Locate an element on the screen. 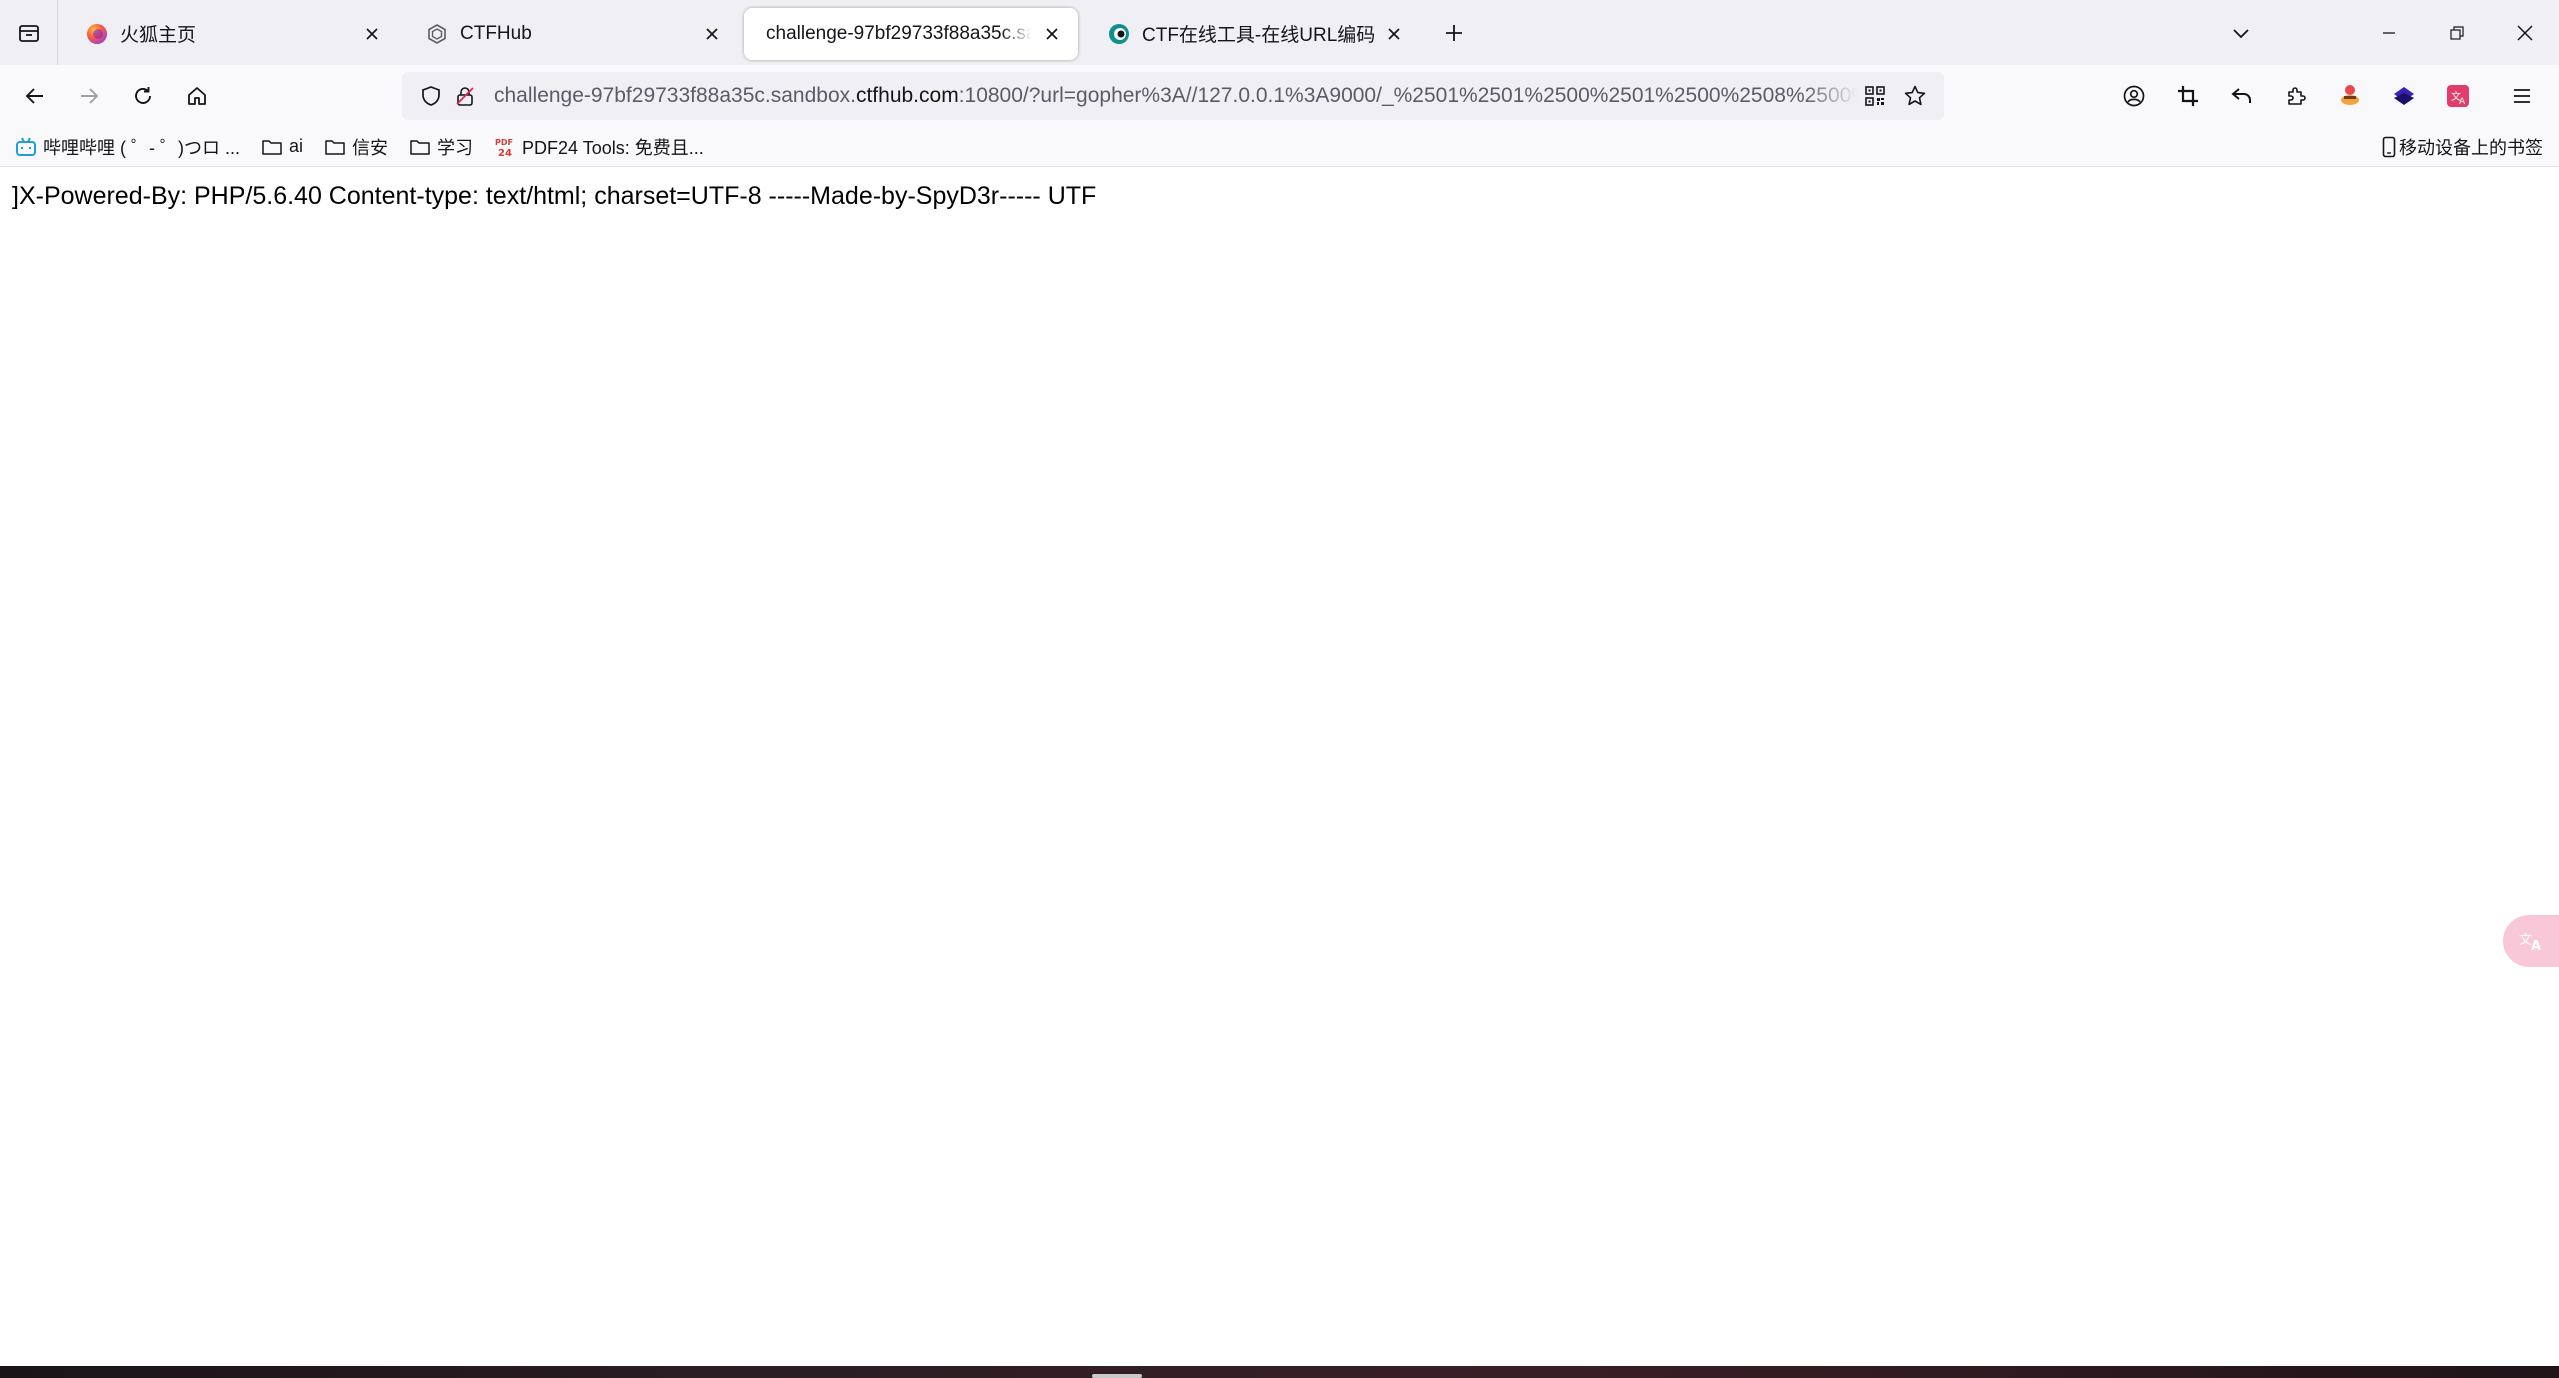 This screenshot has height=1378, width=2559. extension-translate-button: 文 A is located at coordinates (2458, 96).